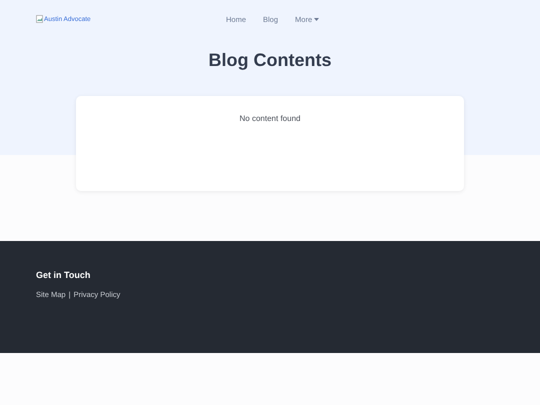 This screenshot has width=540, height=405. What do you see at coordinates (270, 119) in the screenshot?
I see `empty-message: No content found` at bounding box center [270, 119].